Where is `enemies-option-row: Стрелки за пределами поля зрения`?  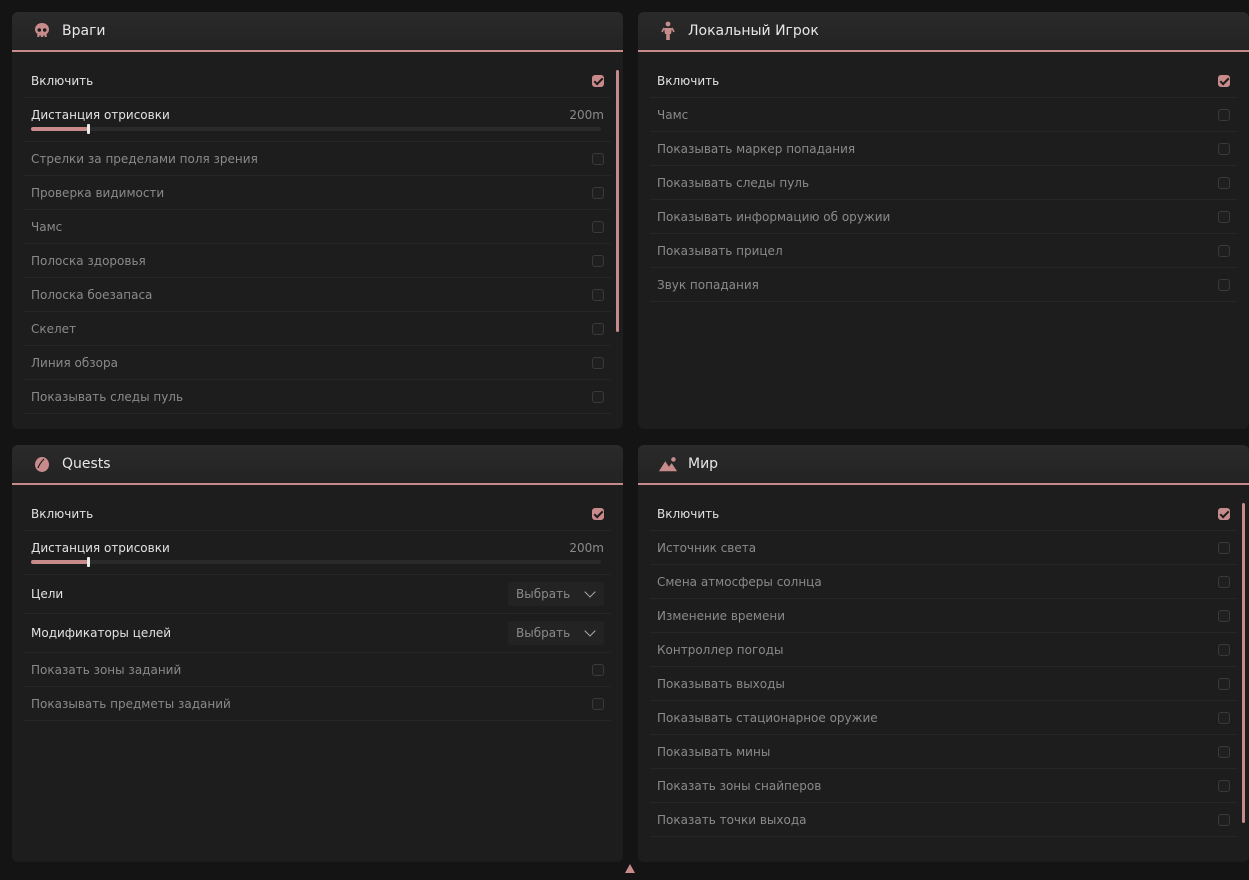
enemies-option-row: Стрелки за пределами поля зрения is located at coordinates (317, 159).